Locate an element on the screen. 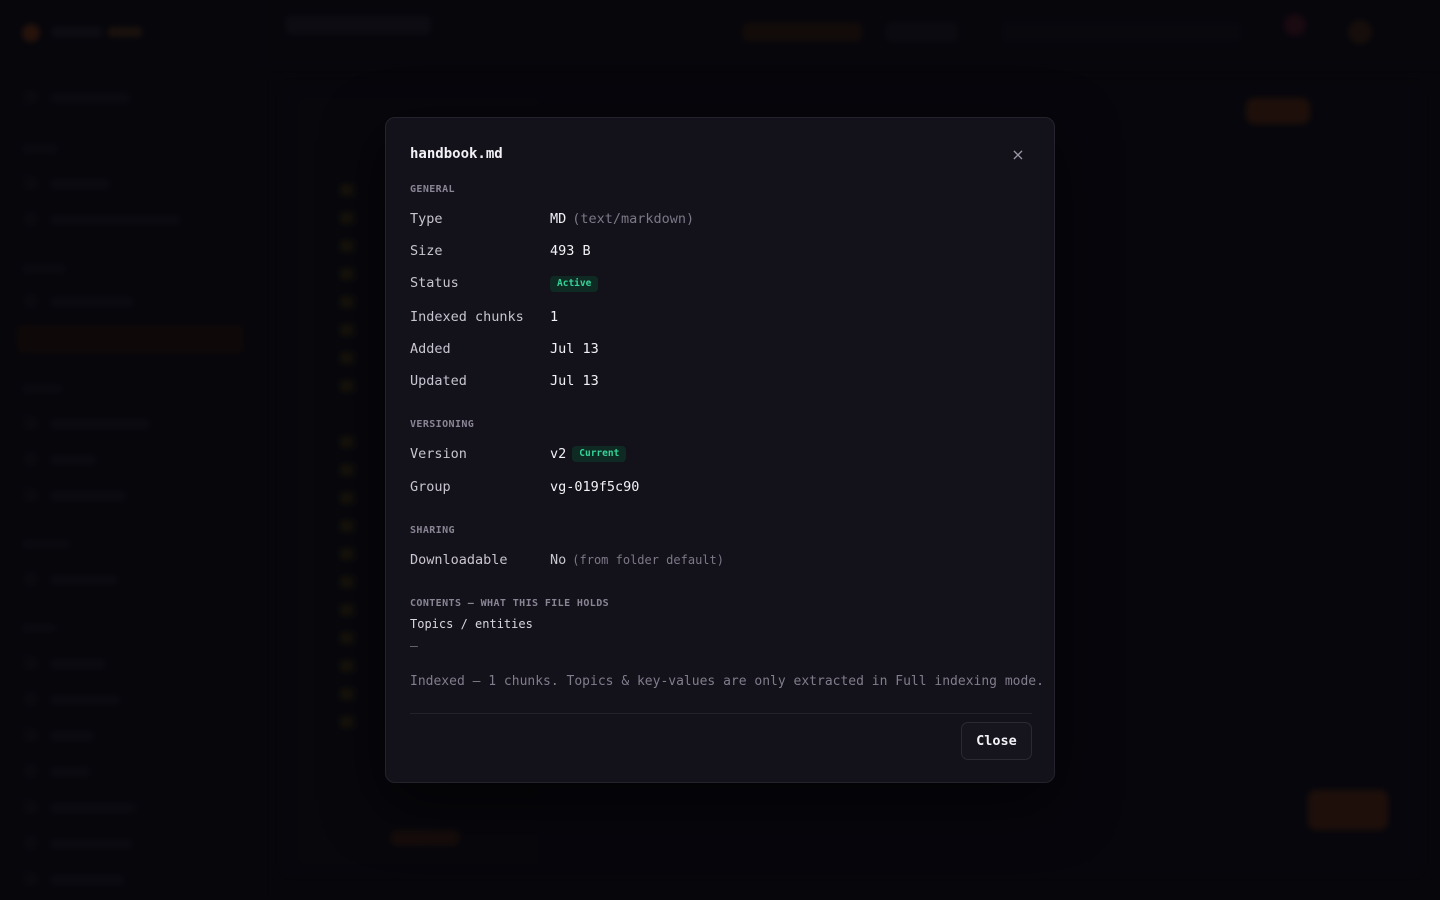 Image resolution: width=1440 pixels, height=900 pixels. type-label: Type is located at coordinates (426, 219).